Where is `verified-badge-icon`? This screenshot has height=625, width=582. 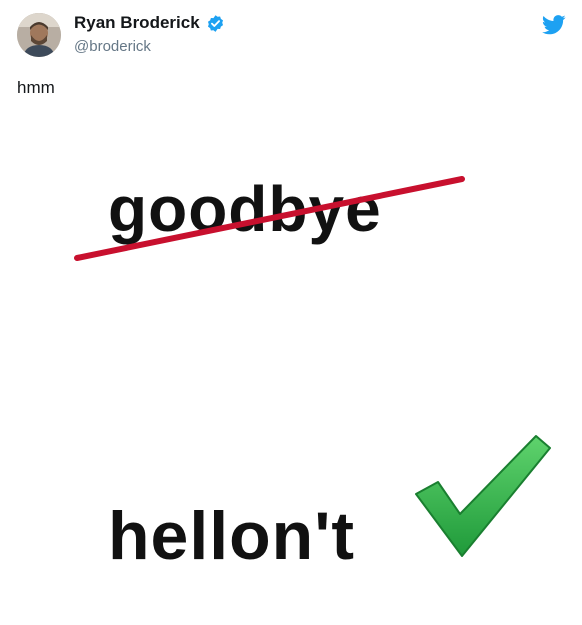
verified-badge-icon is located at coordinates (215, 23).